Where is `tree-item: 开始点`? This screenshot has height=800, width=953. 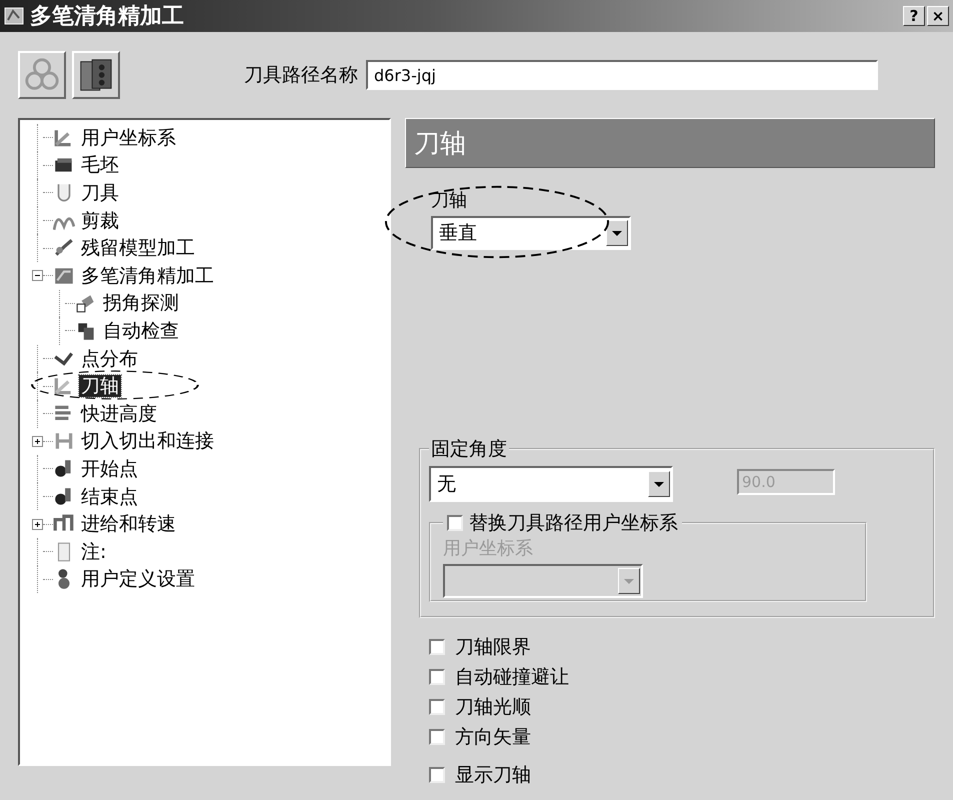 tree-item: 开始点 is located at coordinates (109, 469).